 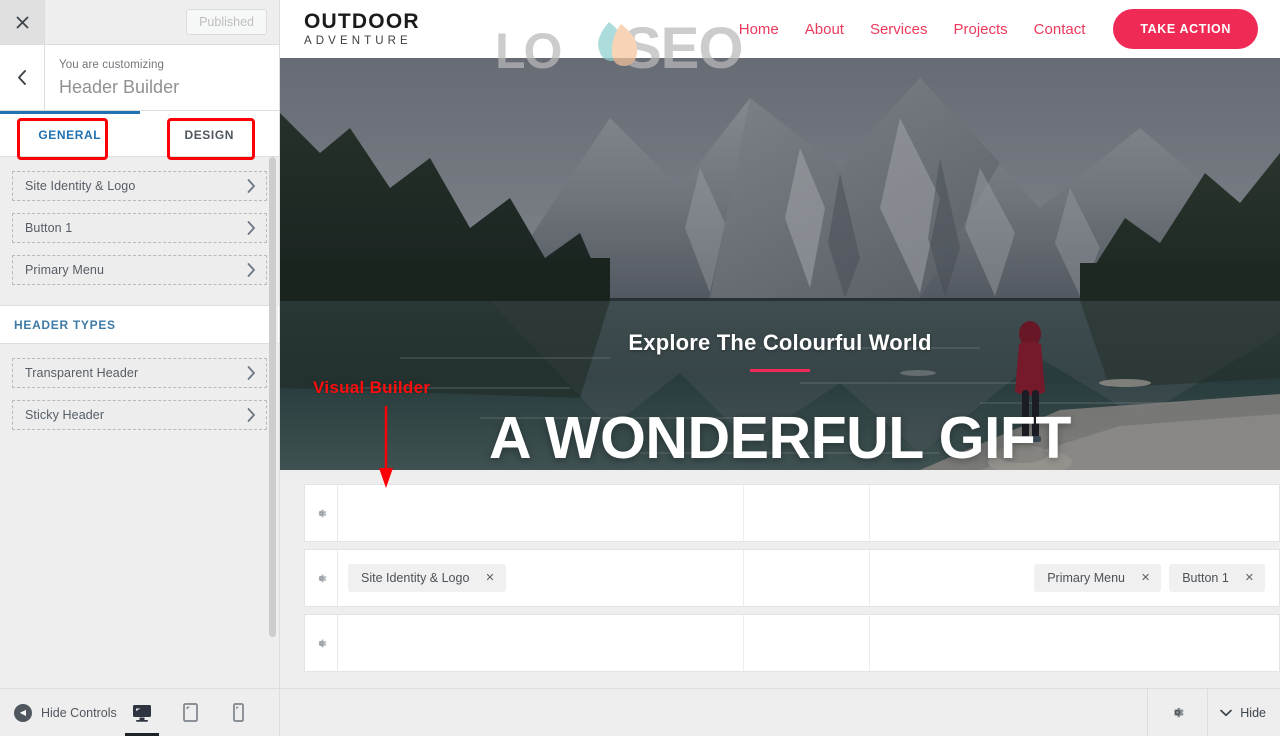 I want to click on nav-link-projects: Projects, so click(x=980, y=29).